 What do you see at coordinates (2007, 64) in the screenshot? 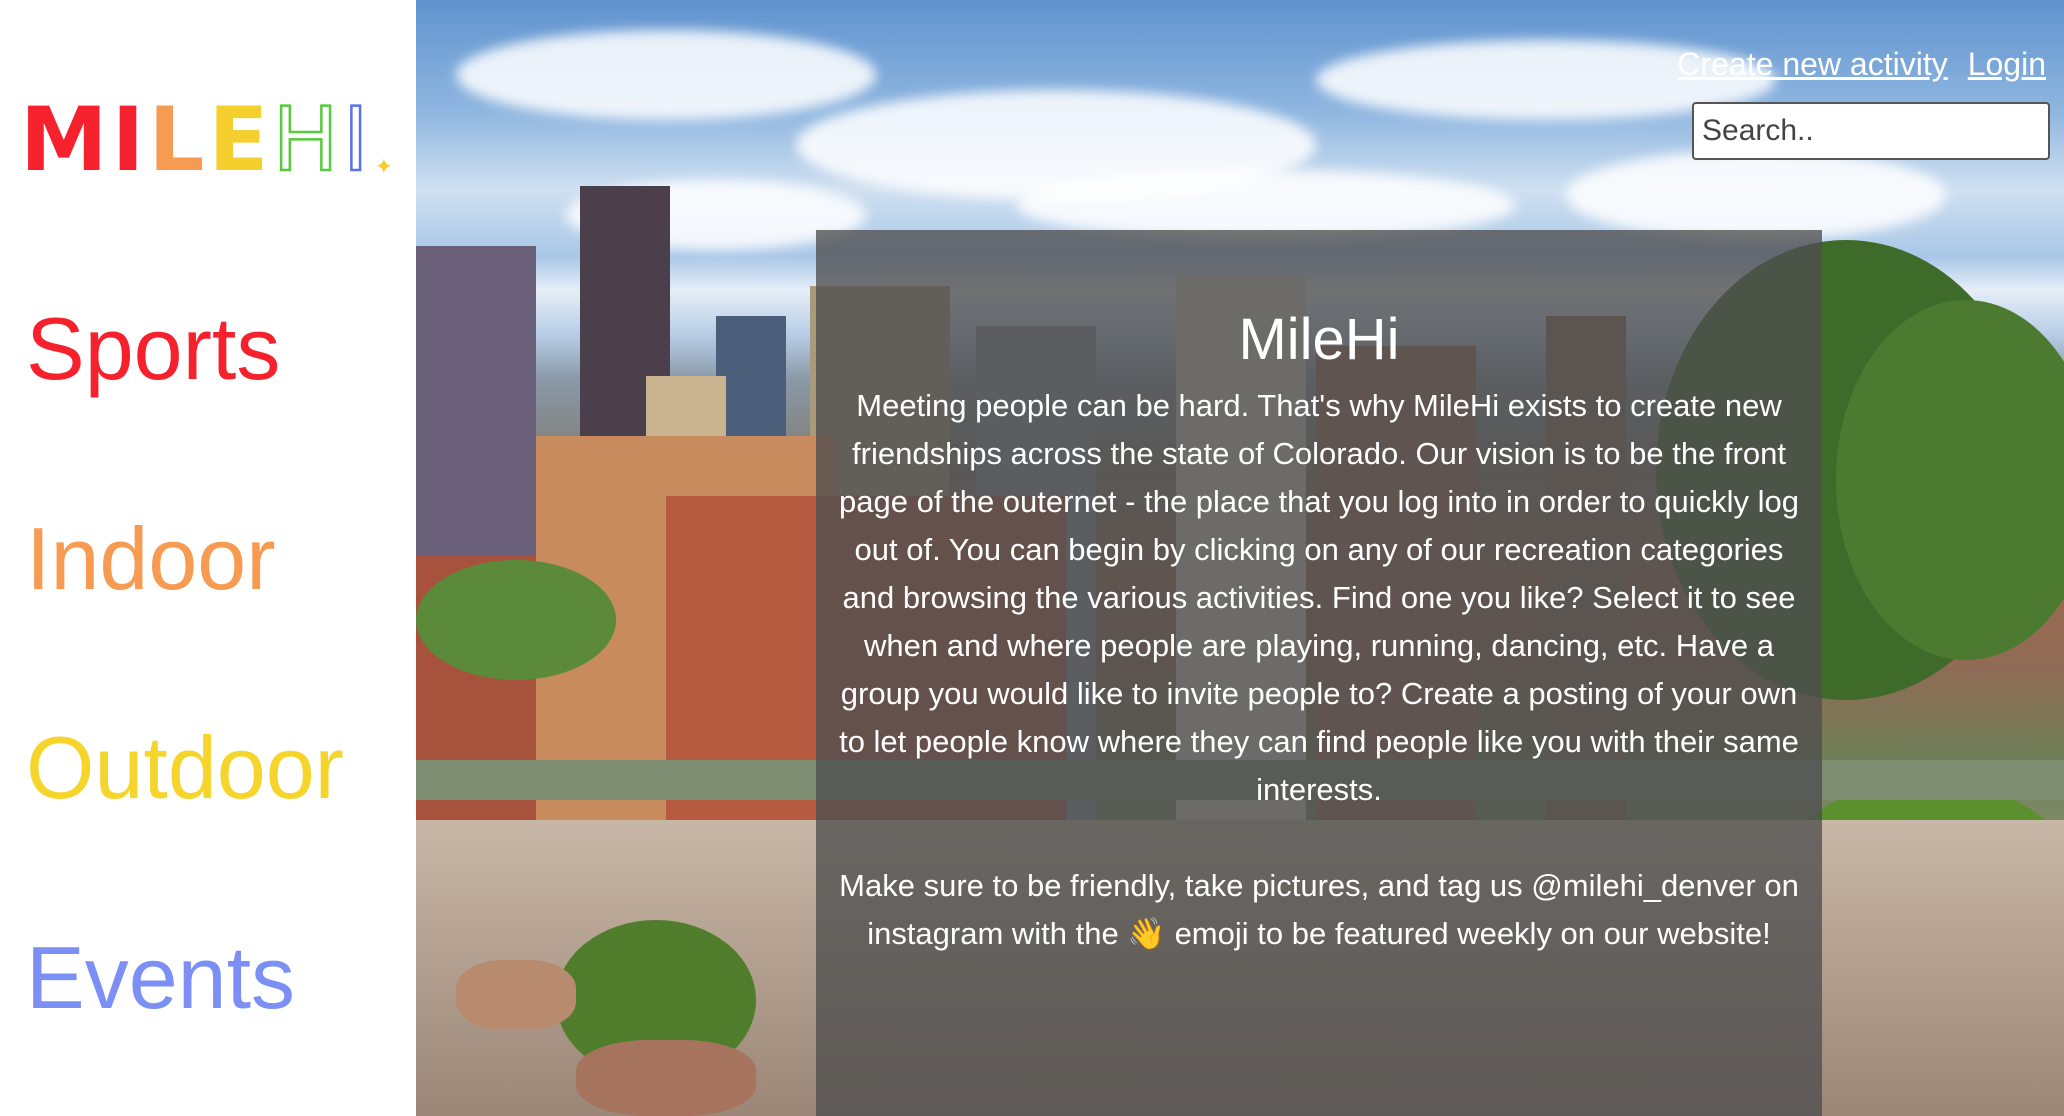
I see `login-link: Login` at bounding box center [2007, 64].